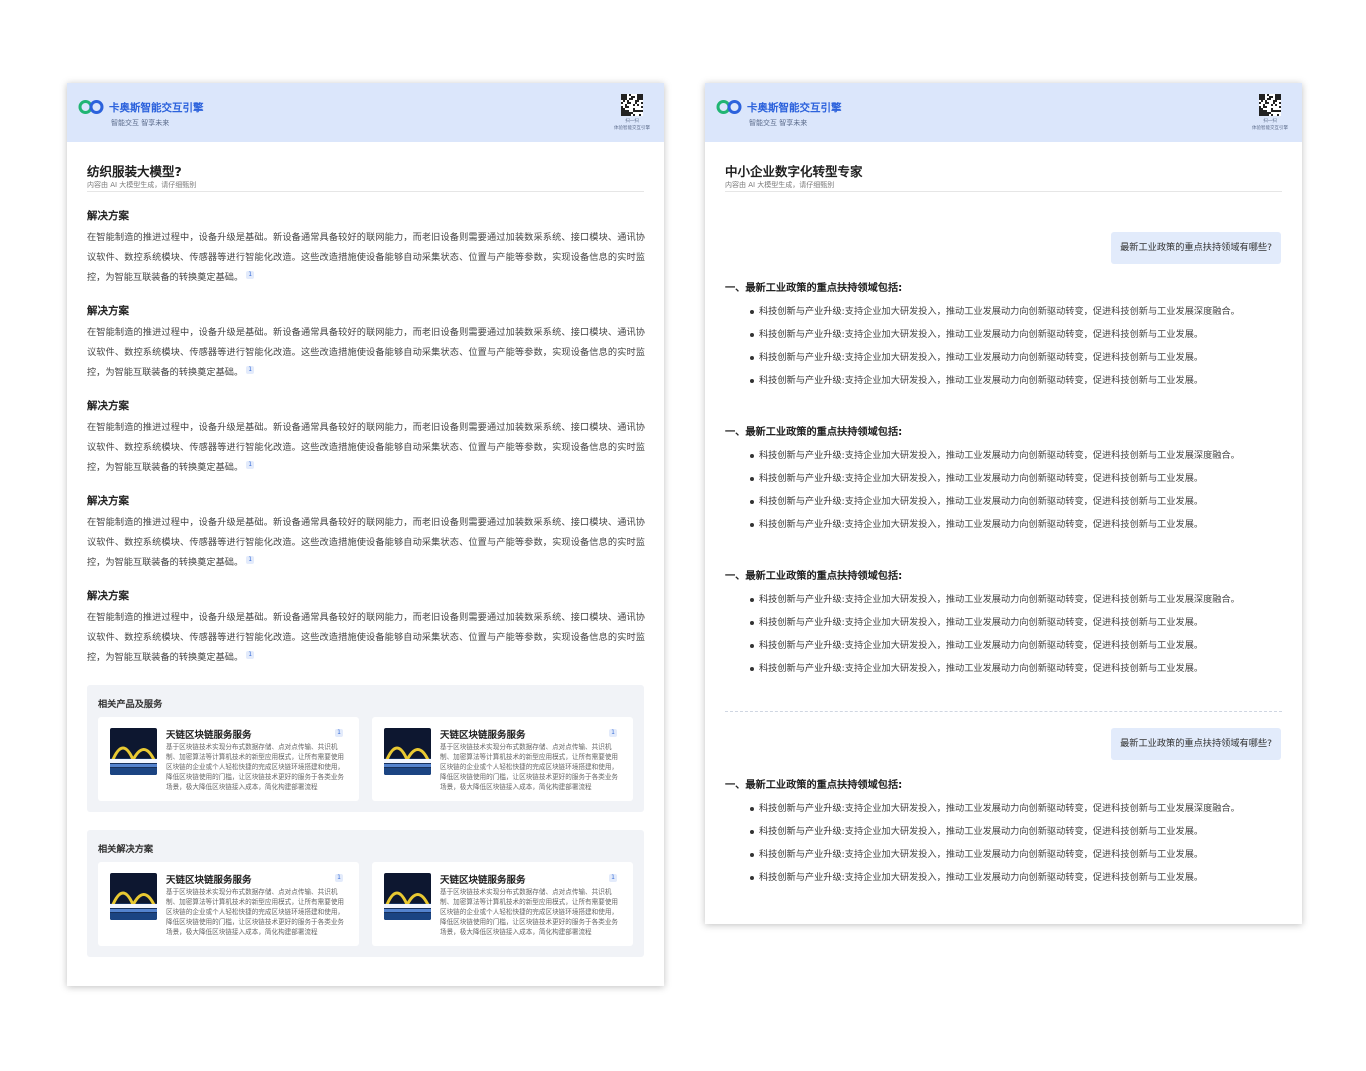 Image resolution: width=1366 pixels, height=1071 pixels. I want to click on page-title: 纺织服装大模型?, so click(134, 171).